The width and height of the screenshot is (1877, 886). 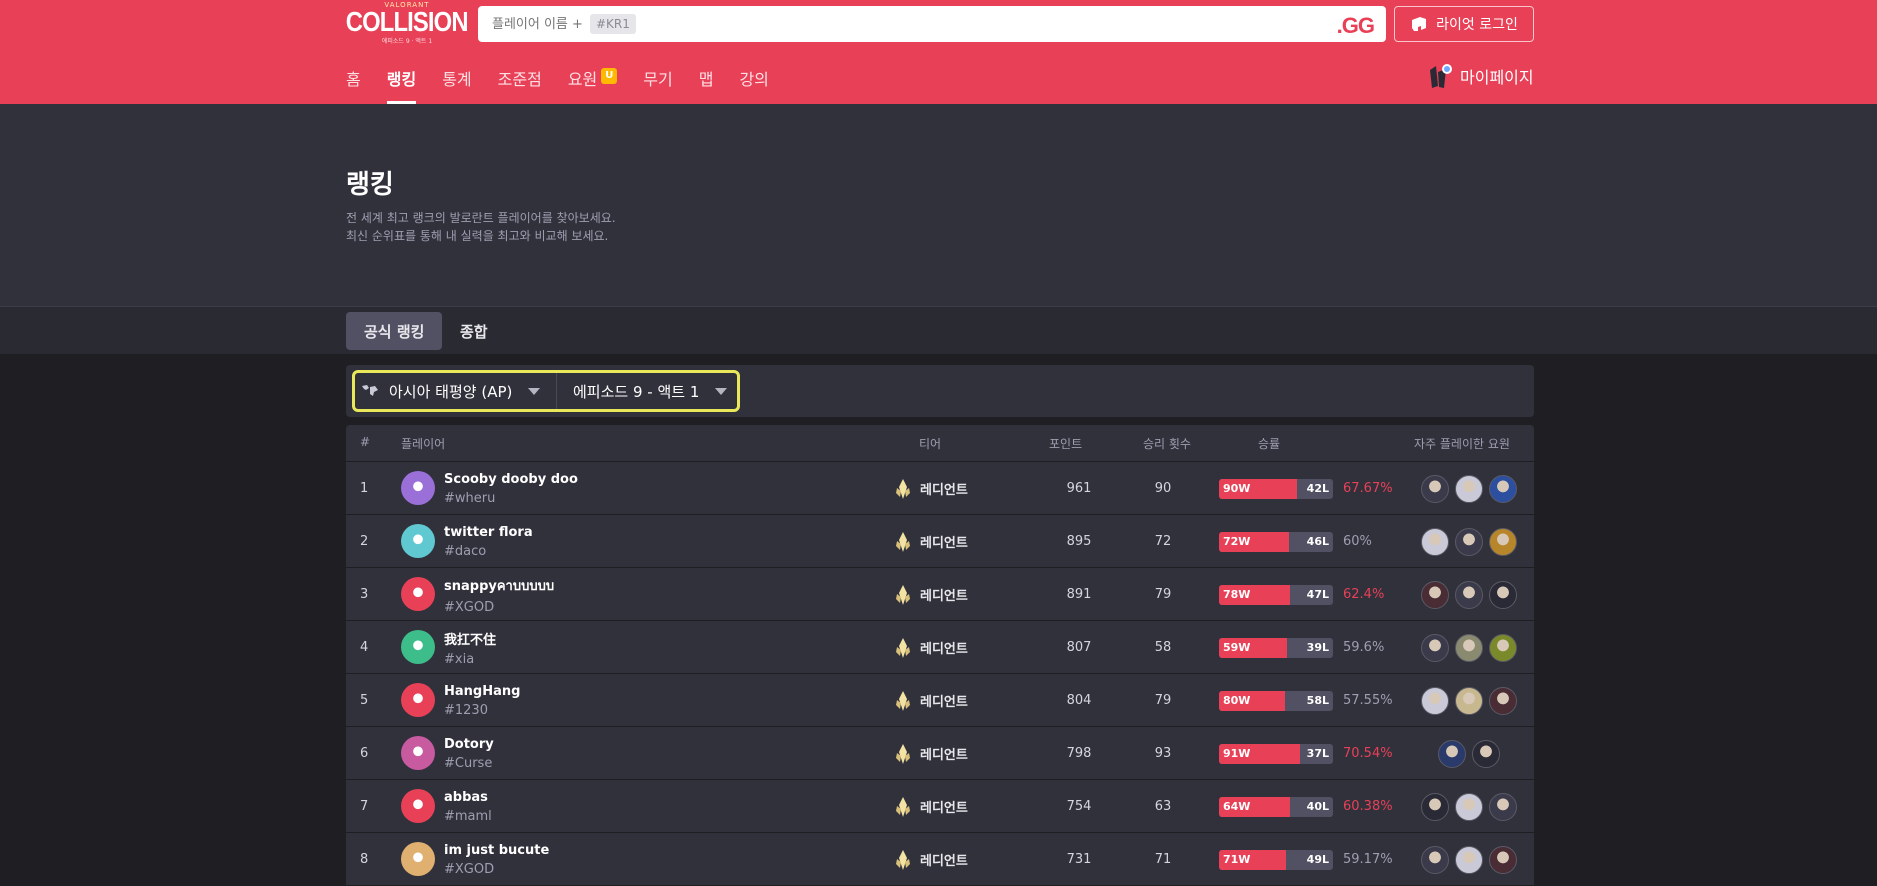 What do you see at coordinates (468, 806) in the screenshot?
I see `player-cell: abbas #maml` at bounding box center [468, 806].